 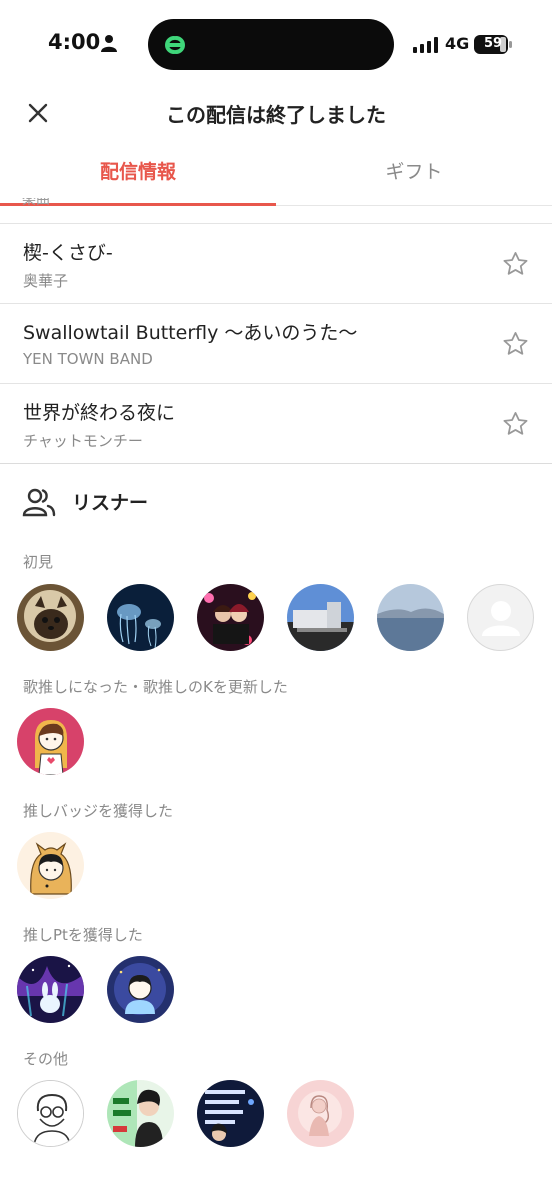 I want to click on avatar-placeholder, so click(x=500, y=617).